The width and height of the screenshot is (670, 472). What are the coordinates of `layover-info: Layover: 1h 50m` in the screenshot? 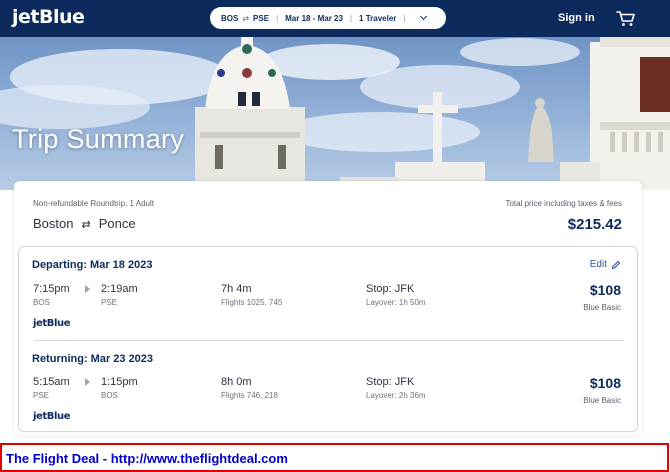 It's located at (396, 302).